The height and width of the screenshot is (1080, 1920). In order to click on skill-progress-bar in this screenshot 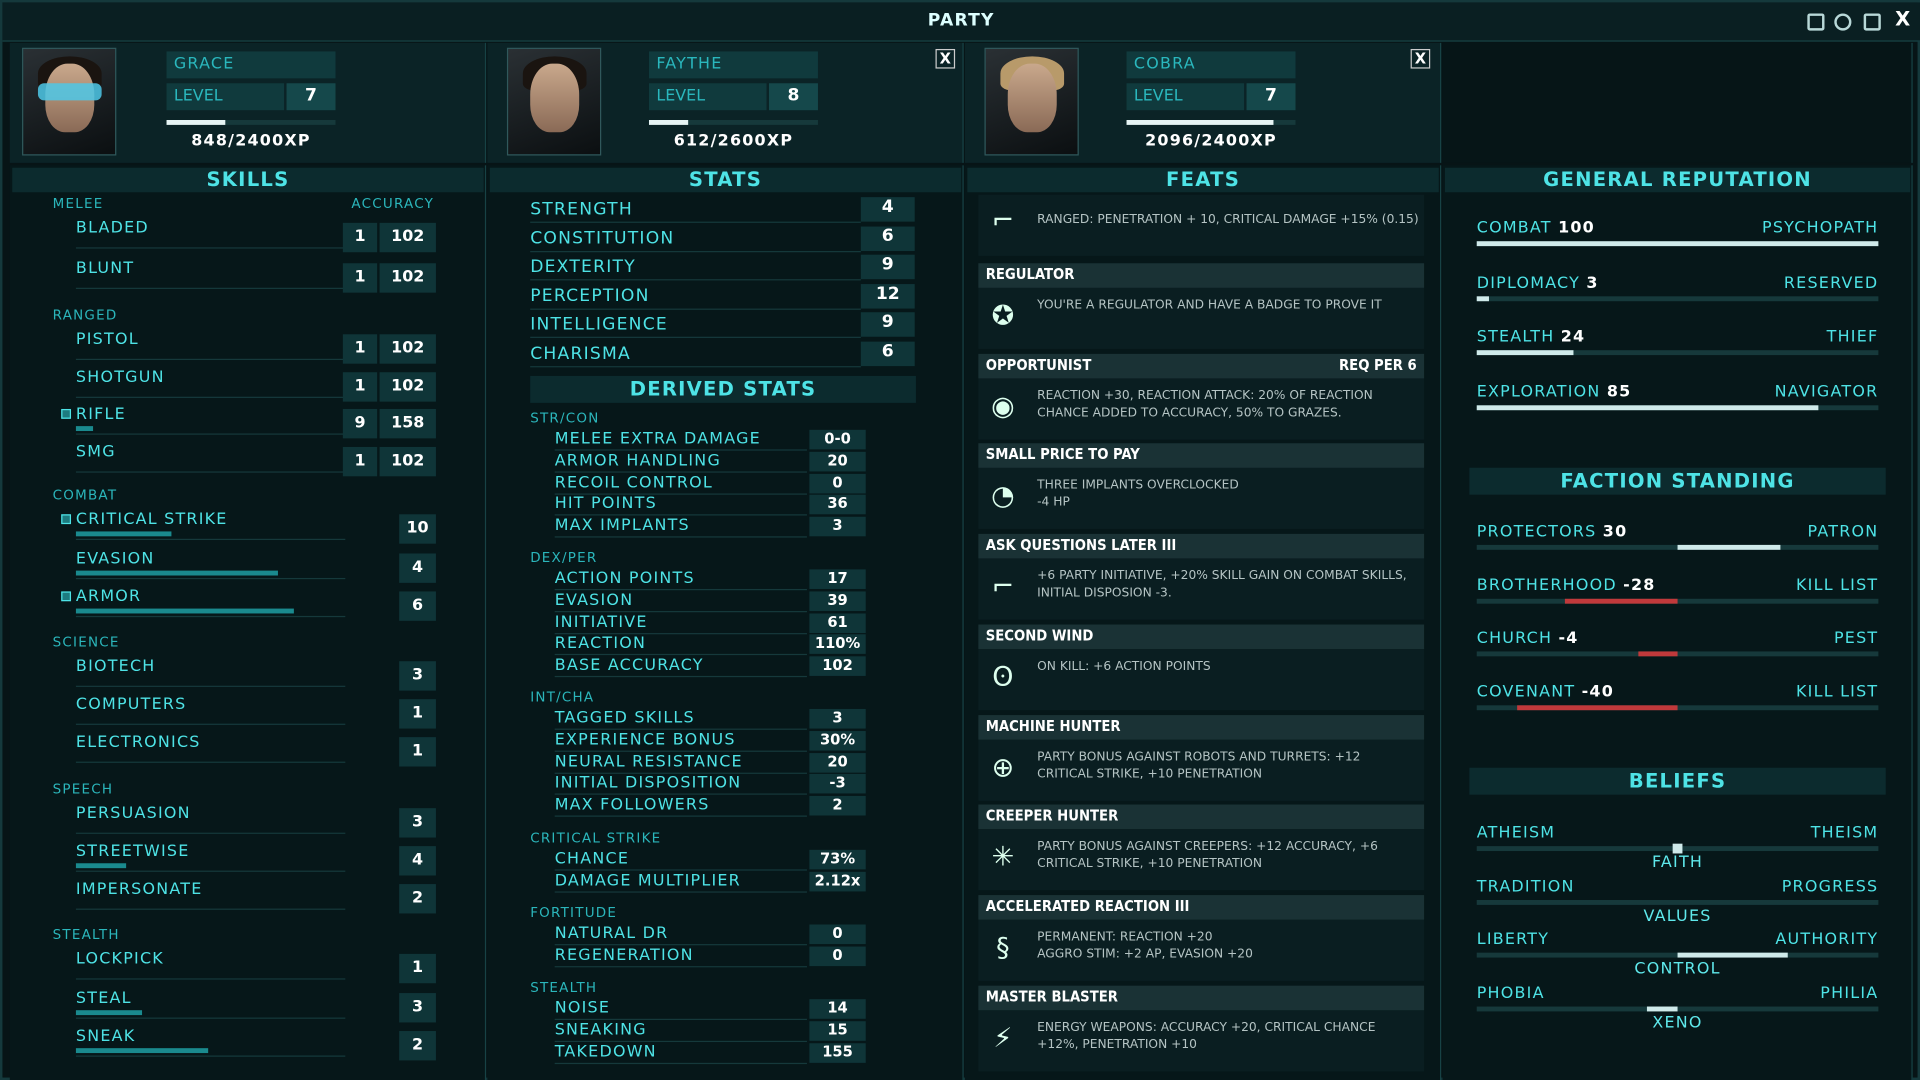, I will do `click(123, 534)`.